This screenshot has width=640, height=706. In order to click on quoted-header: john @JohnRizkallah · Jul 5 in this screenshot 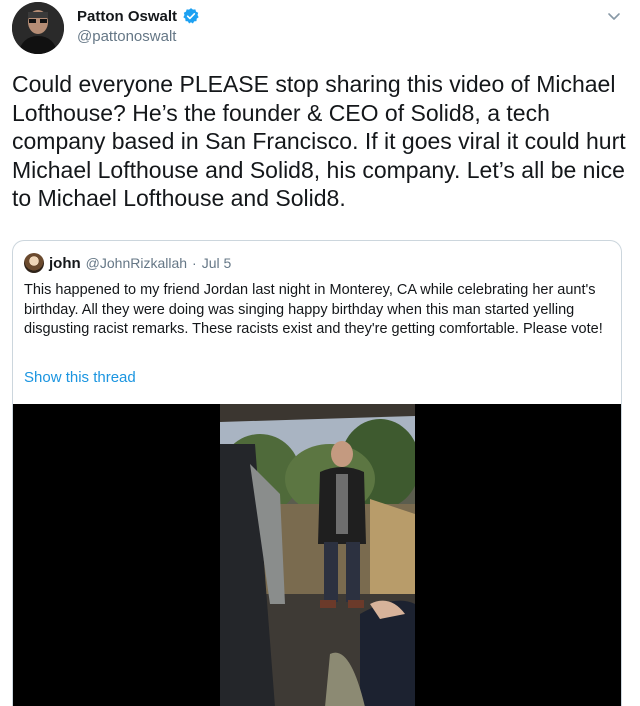, I will do `click(127, 263)`.